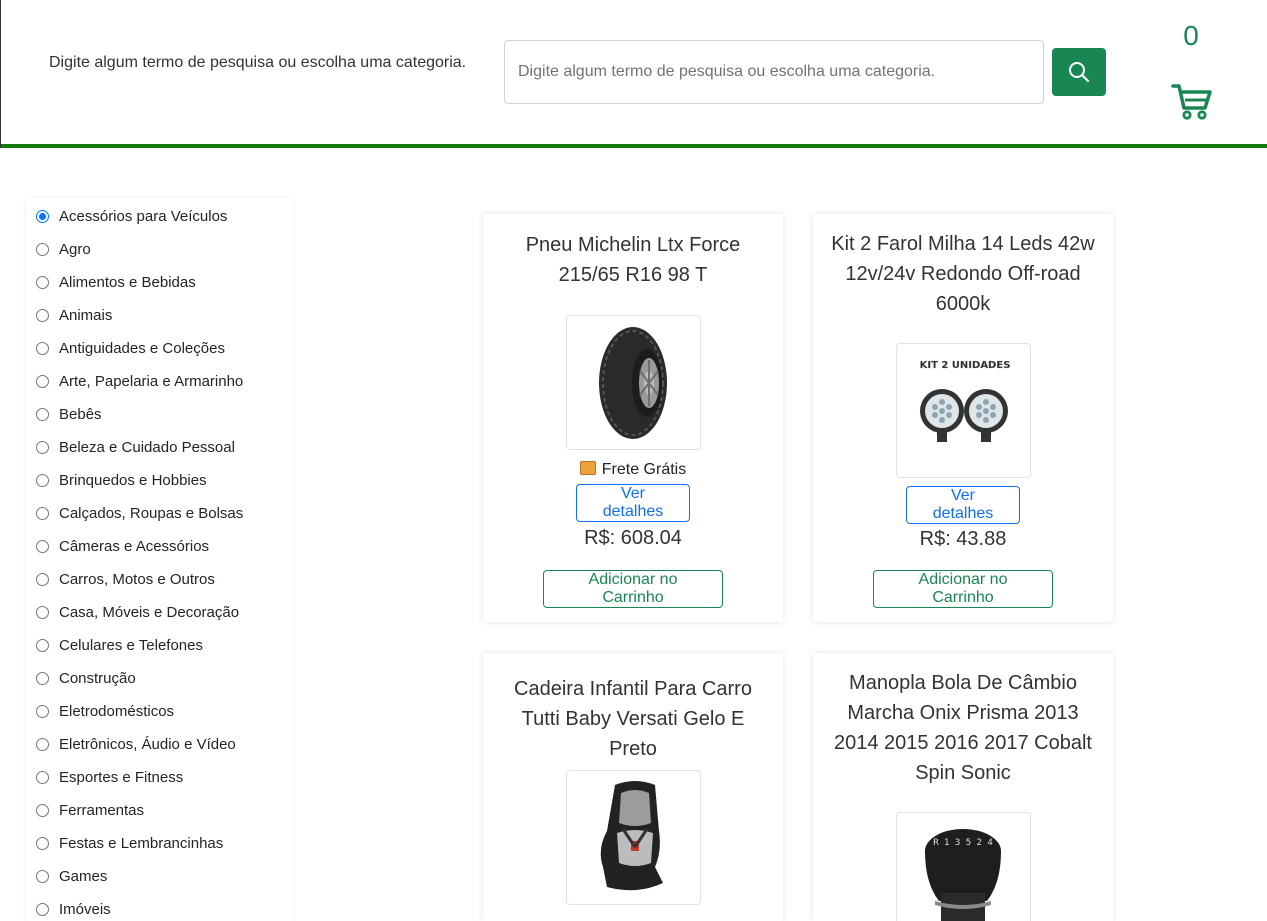 Image resolution: width=1267 pixels, height=921 pixels. Describe the element at coordinates (83, 876) in the screenshot. I see `category-label: Games` at that location.